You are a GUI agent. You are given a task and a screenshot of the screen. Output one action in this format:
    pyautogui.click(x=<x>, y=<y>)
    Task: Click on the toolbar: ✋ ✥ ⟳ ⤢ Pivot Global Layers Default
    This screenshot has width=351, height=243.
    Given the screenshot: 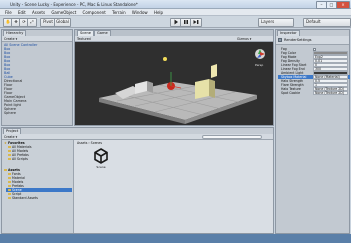 What is the action you would take?
    pyautogui.click(x=175, y=22)
    